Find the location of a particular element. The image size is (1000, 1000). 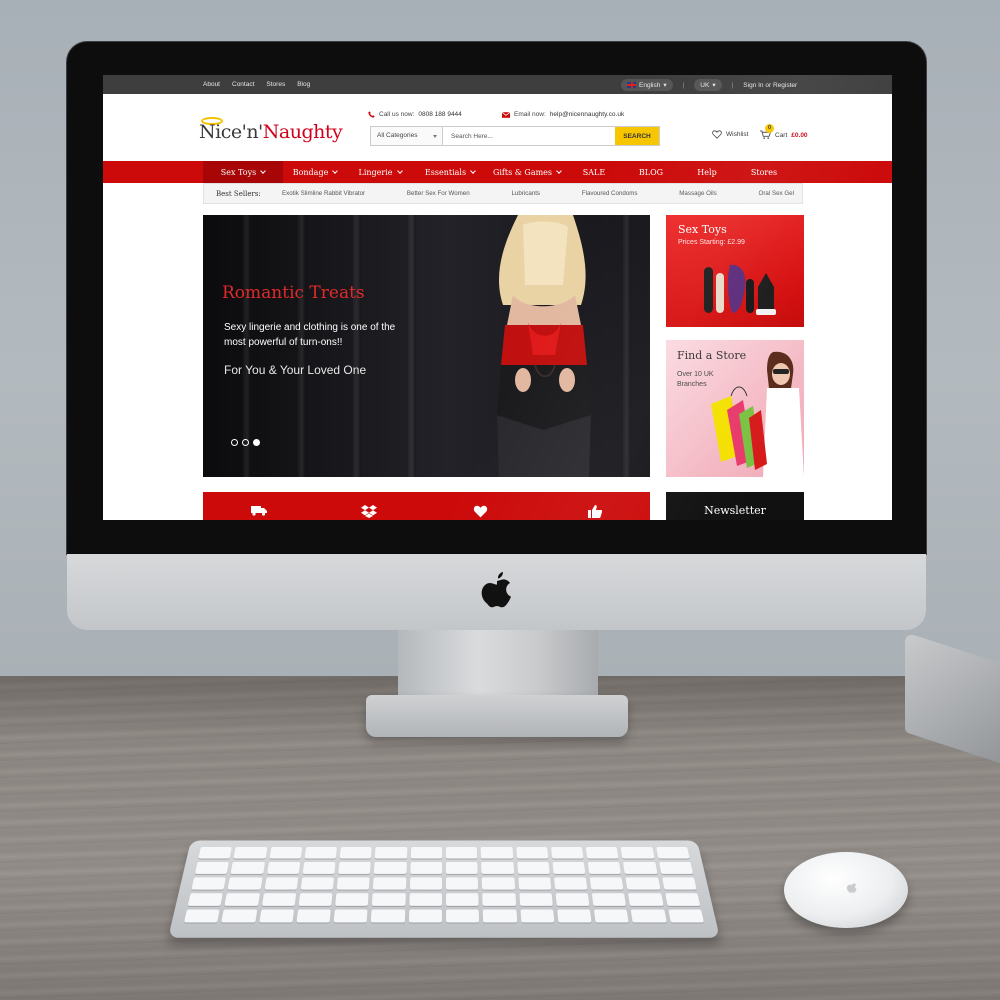

nav-item-blog: BLOG is located at coordinates (651, 172).